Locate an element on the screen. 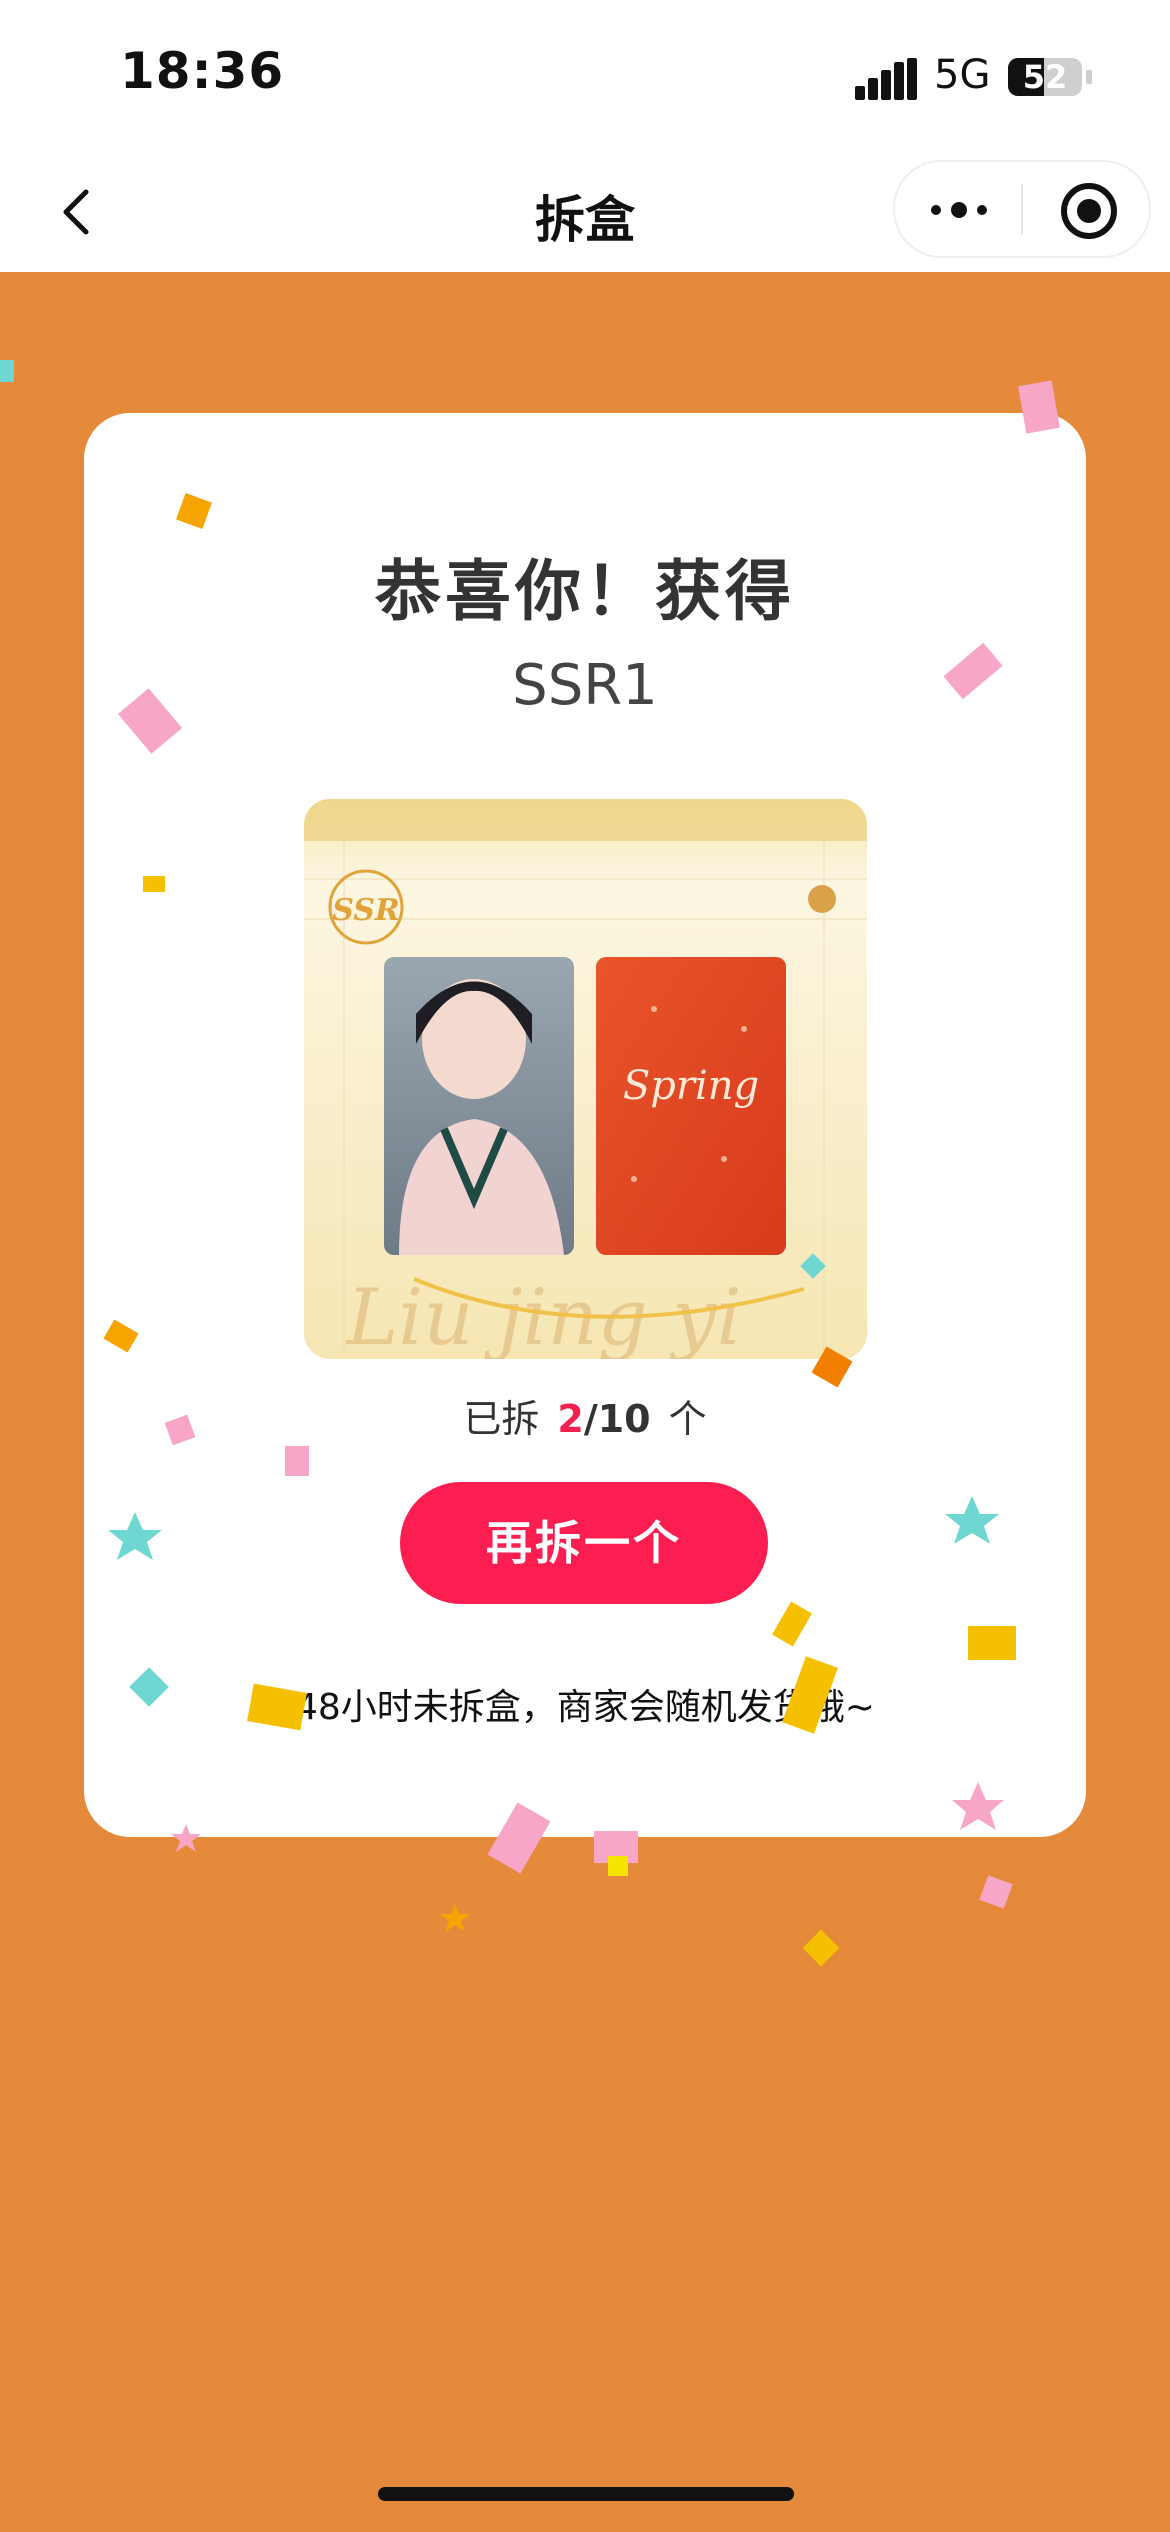 Image resolution: width=1170 pixels, height=2532 pixels. progress-total: /10 is located at coordinates (617, 1419).